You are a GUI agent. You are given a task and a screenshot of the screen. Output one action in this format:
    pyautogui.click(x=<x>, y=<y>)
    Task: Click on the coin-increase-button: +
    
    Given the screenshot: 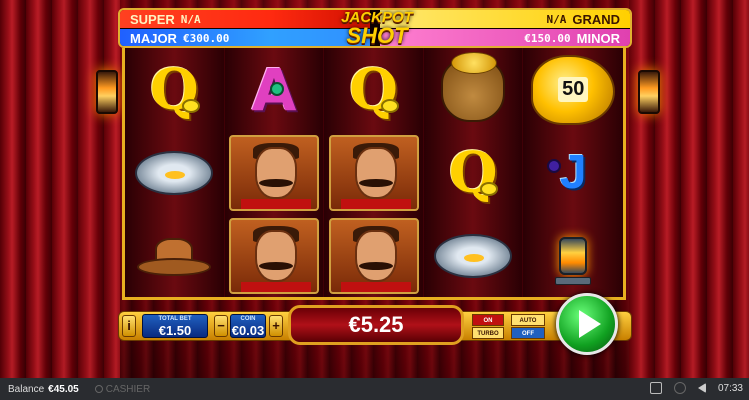 What is the action you would take?
    pyautogui.click(x=276, y=326)
    